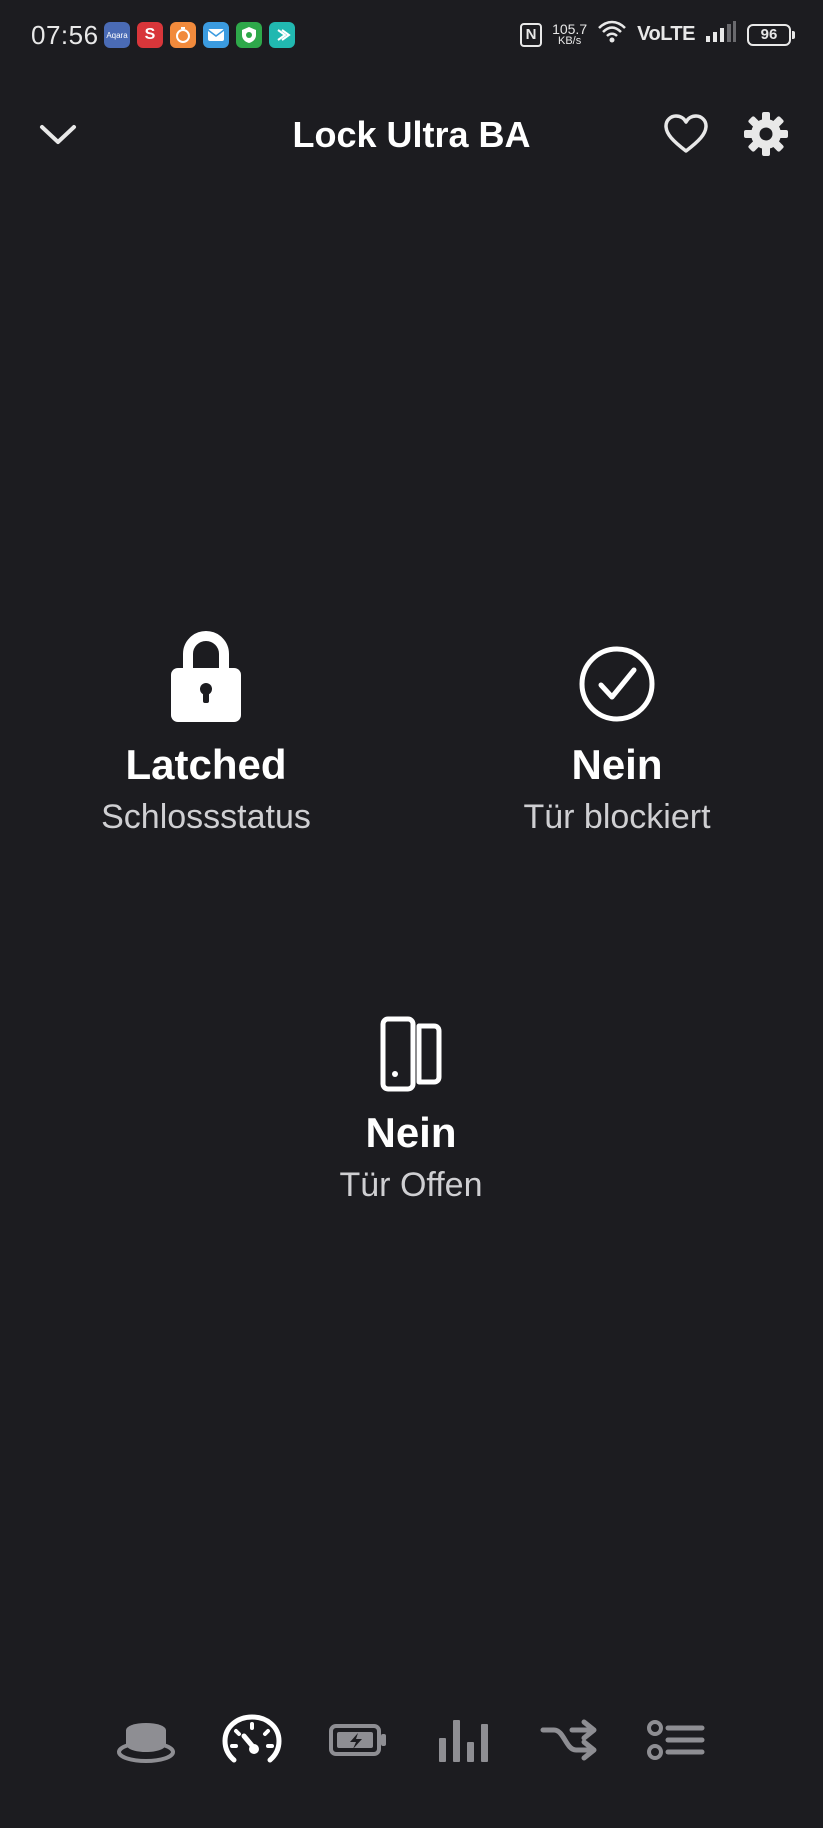  What do you see at coordinates (216, 35) in the screenshot?
I see `mail-app-icon` at bounding box center [216, 35].